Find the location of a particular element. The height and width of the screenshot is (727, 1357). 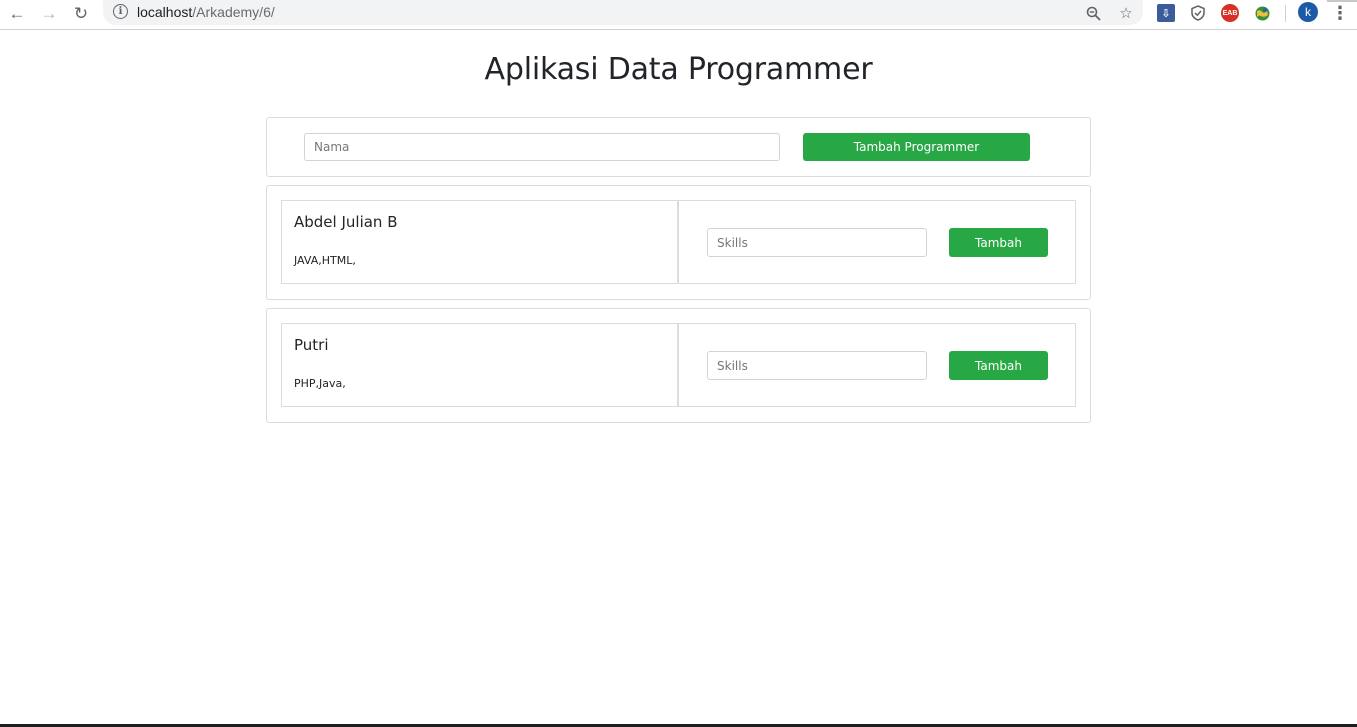

add-programmer-card: Tambah Programmer is located at coordinates (678, 147).